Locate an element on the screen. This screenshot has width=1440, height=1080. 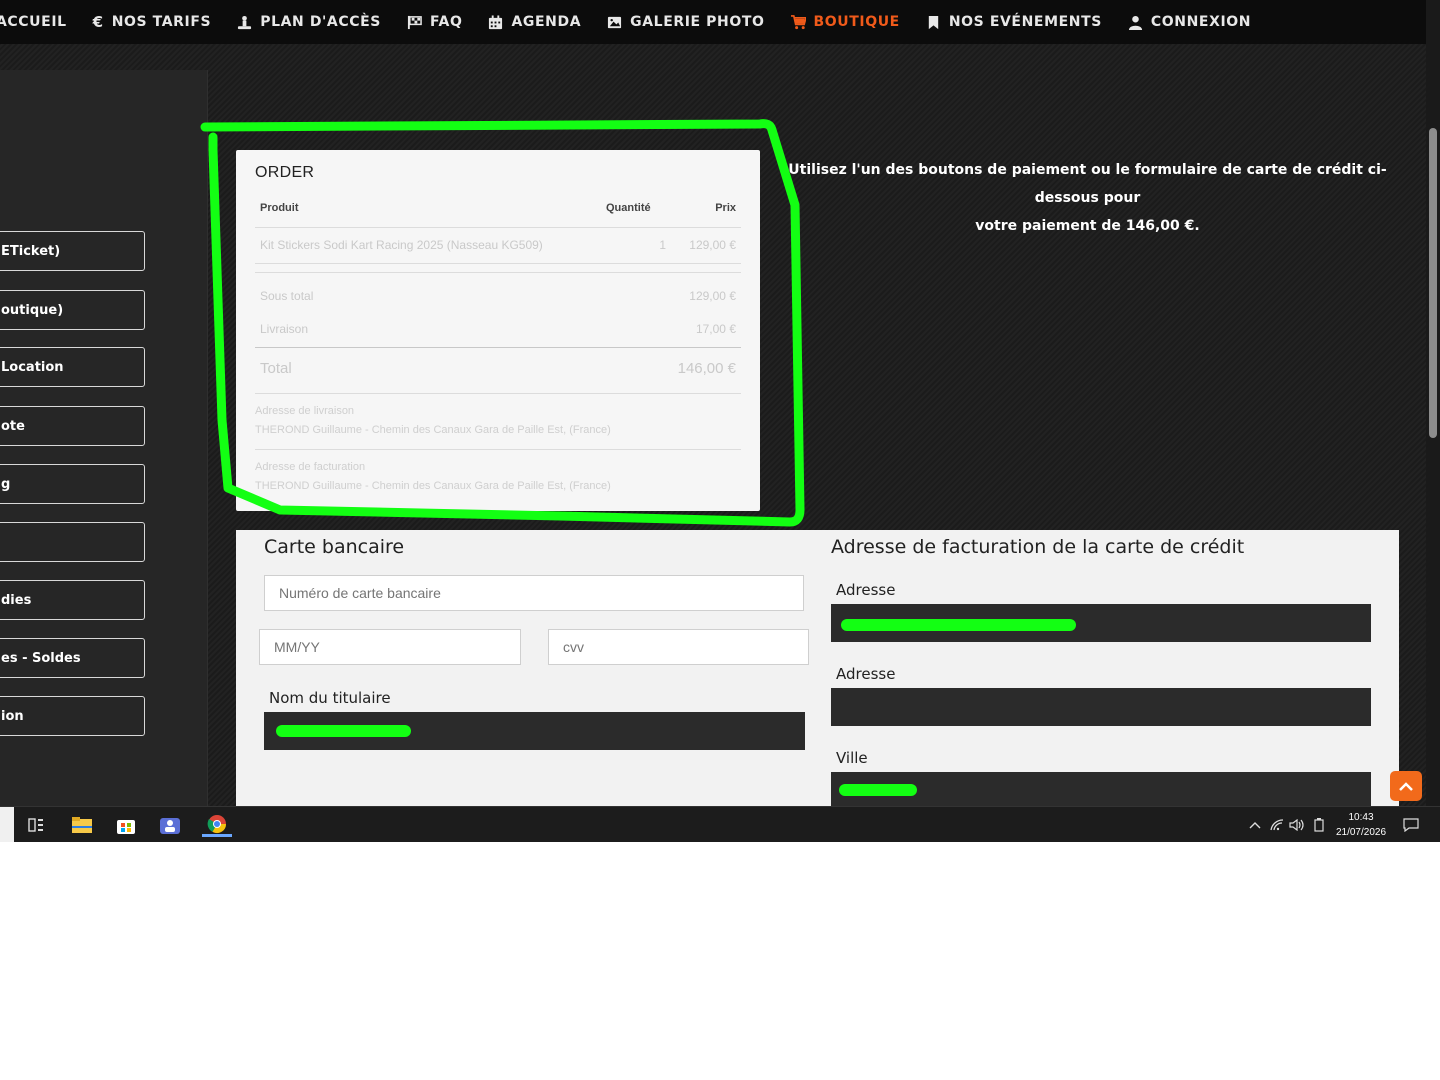
file-explorer-icon is located at coordinates (82, 825).